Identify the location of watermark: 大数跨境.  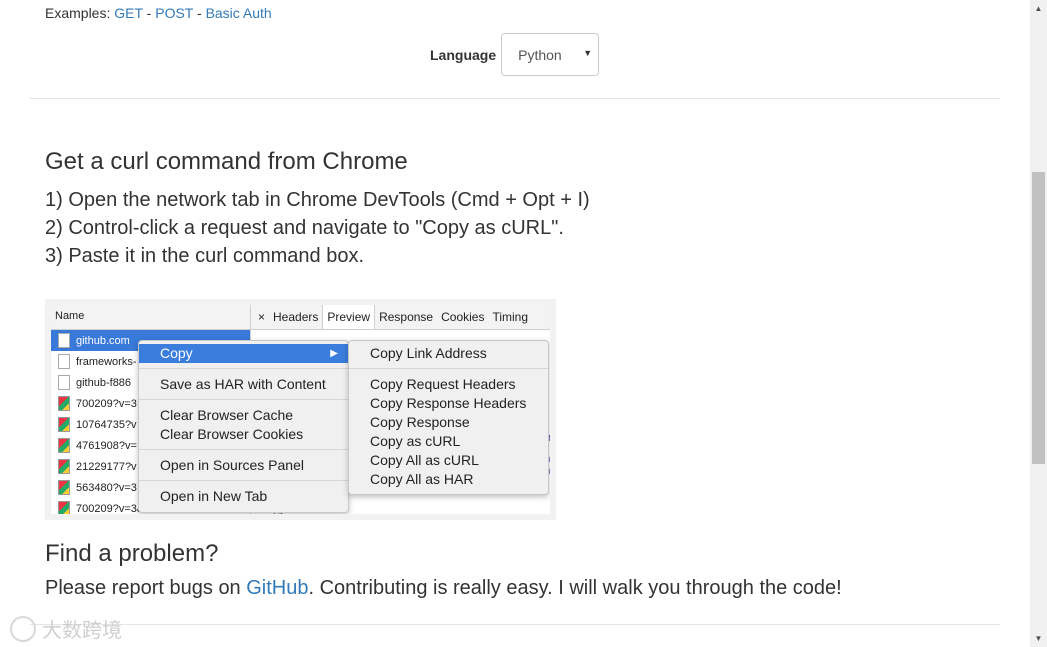
(66, 628).